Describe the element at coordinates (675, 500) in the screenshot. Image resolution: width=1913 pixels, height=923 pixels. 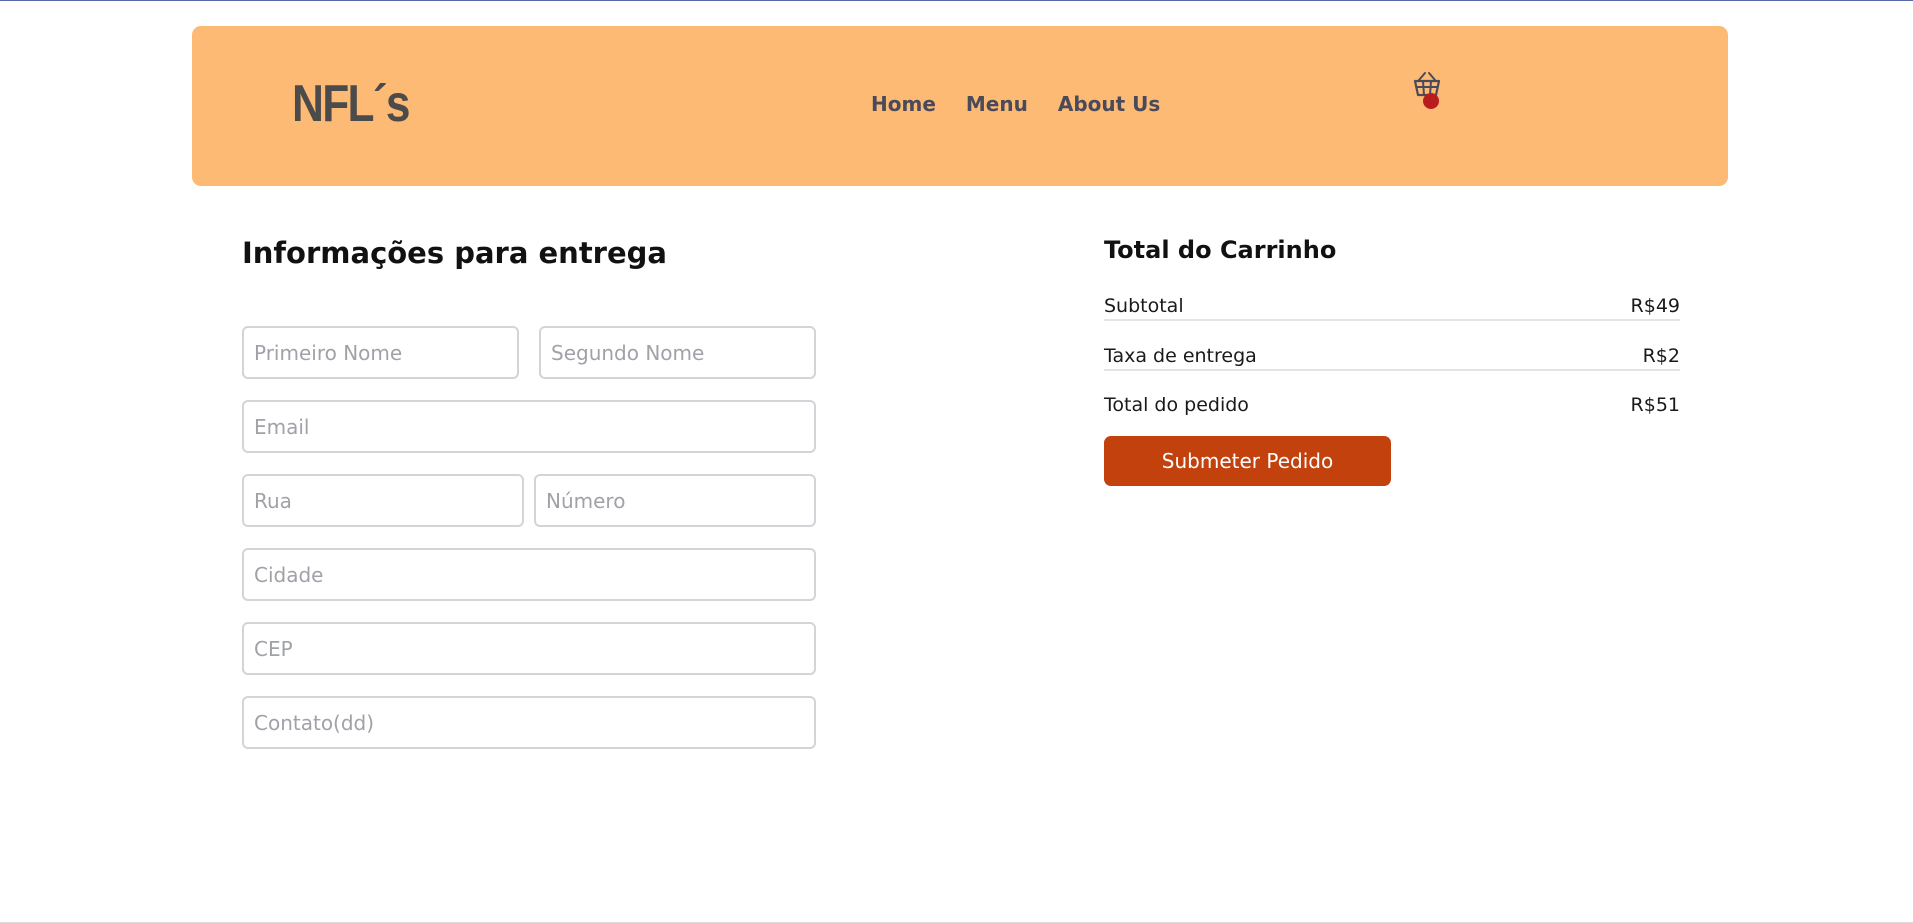
I see `number-input` at that location.